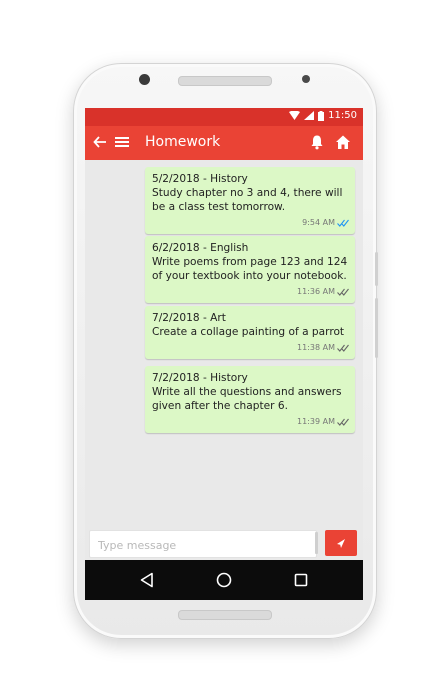  What do you see at coordinates (147, 580) in the screenshot?
I see `nav-back-icon` at bounding box center [147, 580].